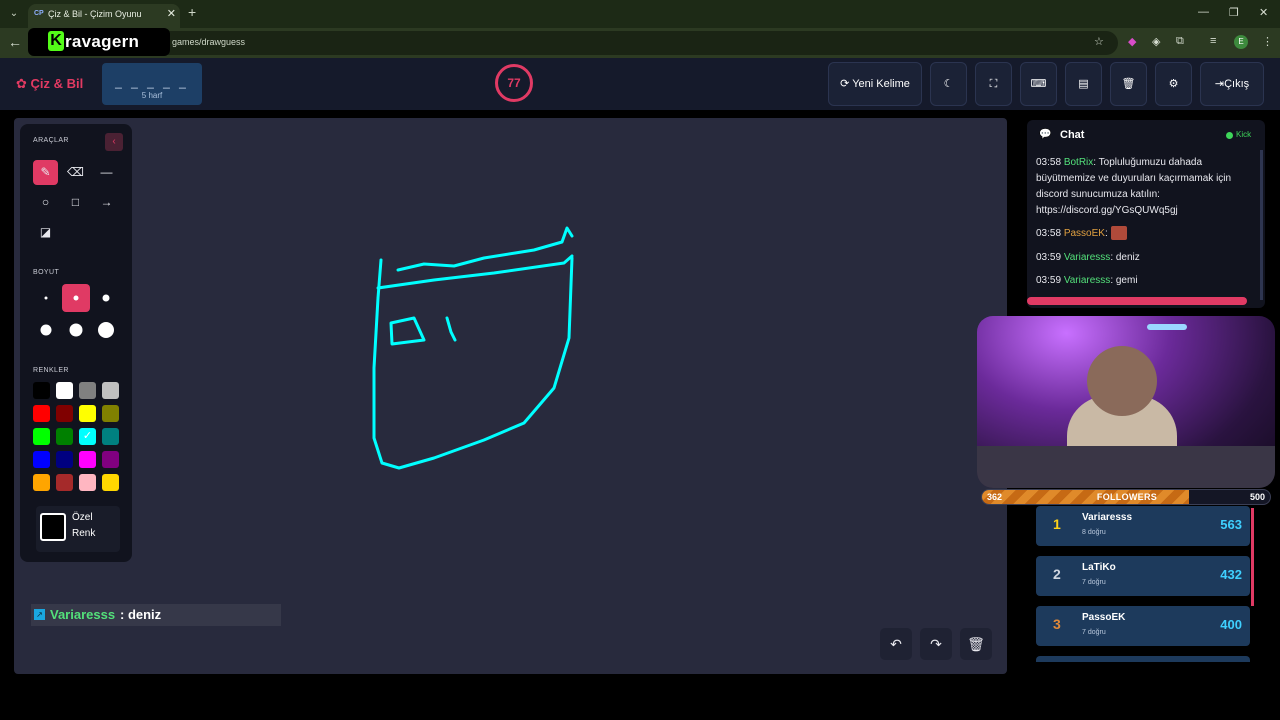 The image size is (1280, 720). I want to click on page-bottom, so click(640, 697).